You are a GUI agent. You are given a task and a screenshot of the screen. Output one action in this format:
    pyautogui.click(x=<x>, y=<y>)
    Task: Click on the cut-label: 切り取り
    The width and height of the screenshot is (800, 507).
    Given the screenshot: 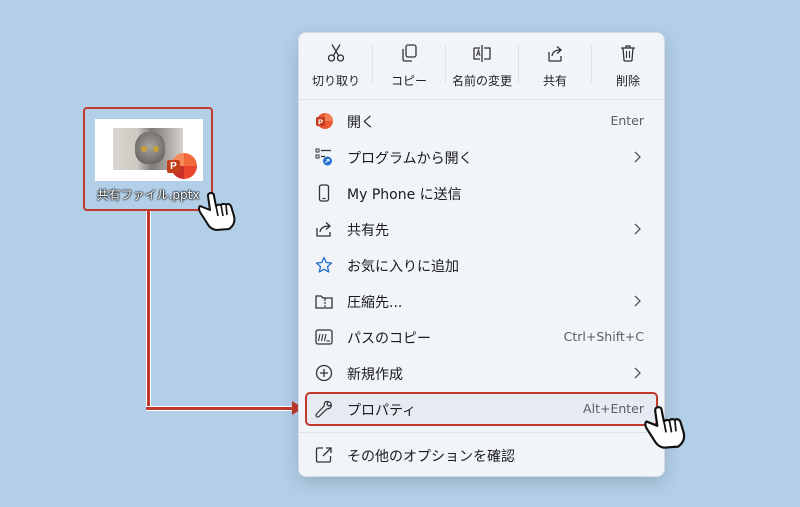 What is the action you would take?
    pyautogui.click(x=335, y=81)
    